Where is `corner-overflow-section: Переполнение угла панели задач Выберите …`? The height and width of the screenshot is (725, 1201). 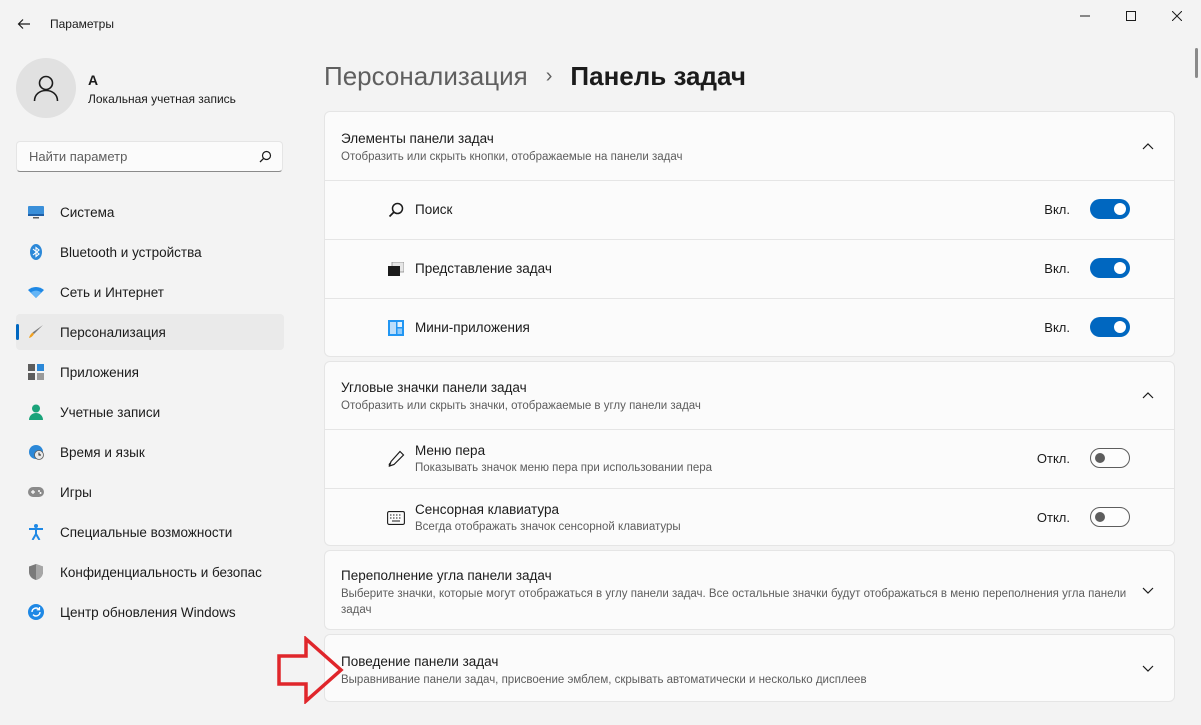 corner-overflow-section: Переполнение угла панели задач Выберите … is located at coordinates (749, 590).